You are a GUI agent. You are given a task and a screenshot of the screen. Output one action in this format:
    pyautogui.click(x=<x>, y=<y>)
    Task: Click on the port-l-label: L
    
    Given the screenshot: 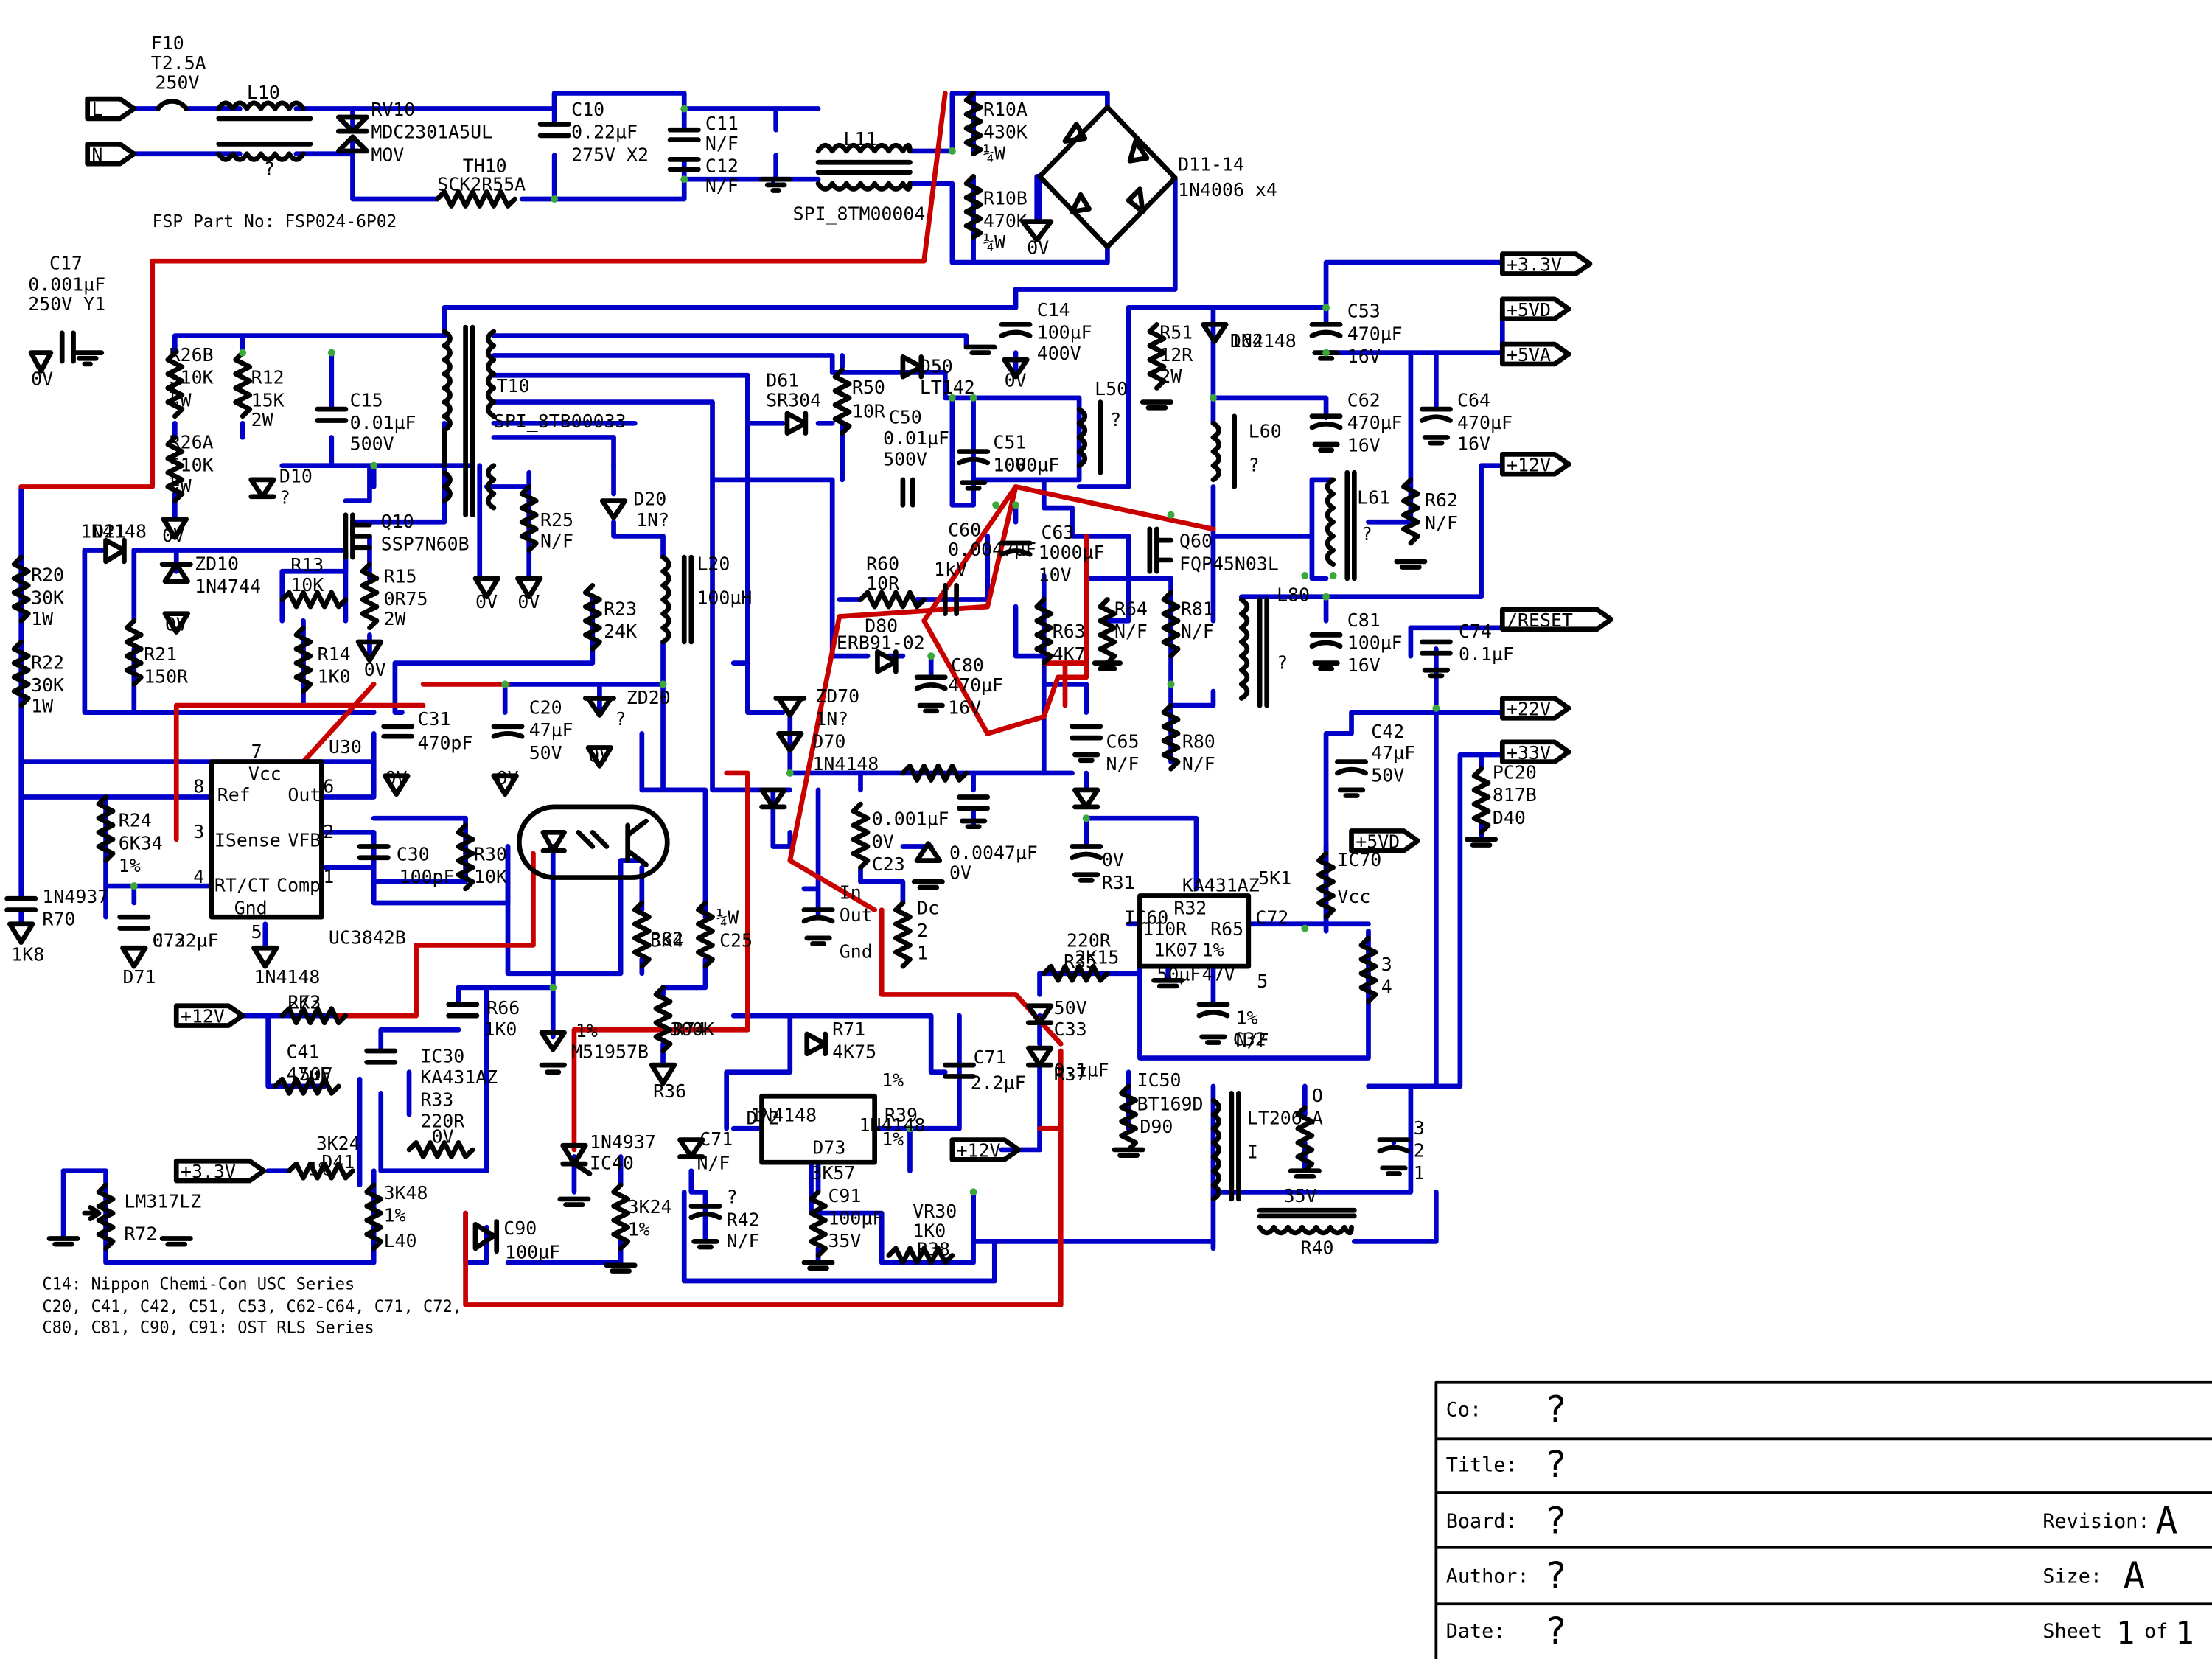 What is the action you would take?
    pyautogui.click(x=96, y=109)
    